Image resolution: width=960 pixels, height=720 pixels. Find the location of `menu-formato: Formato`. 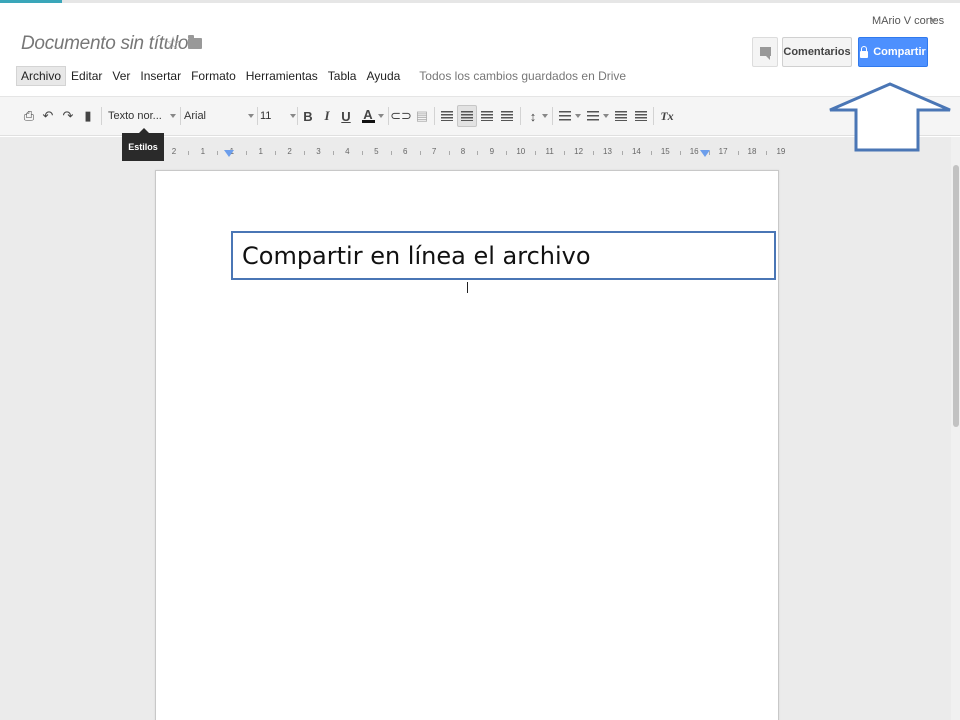

menu-formato: Formato is located at coordinates (213, 76).